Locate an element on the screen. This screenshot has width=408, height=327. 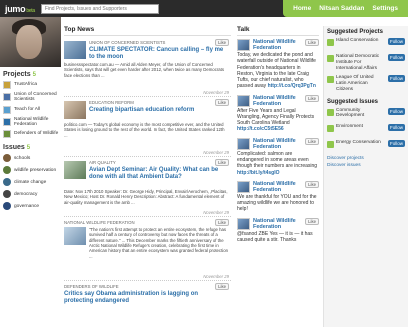
jumo-logo: jumobeta is located at coordinates (20, 9).